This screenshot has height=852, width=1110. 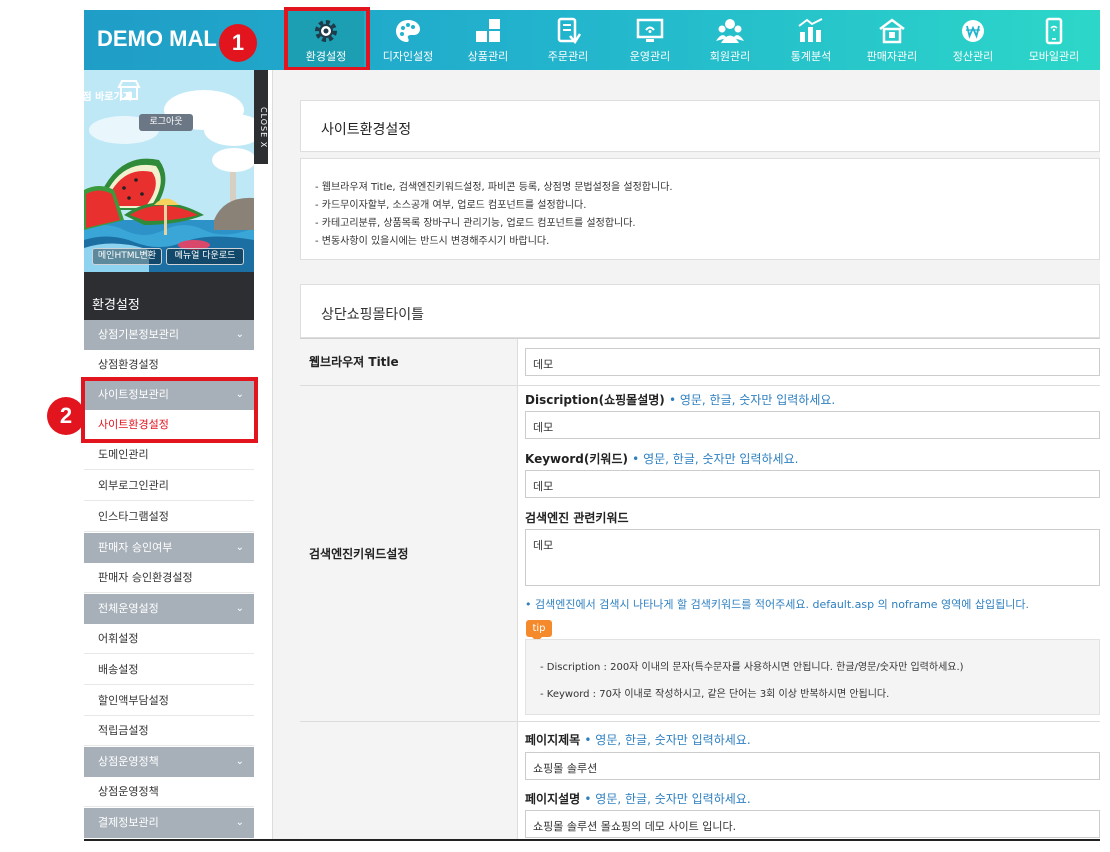 I want to click on nav-statistics: 통계분석, so click(x=811, y=40).